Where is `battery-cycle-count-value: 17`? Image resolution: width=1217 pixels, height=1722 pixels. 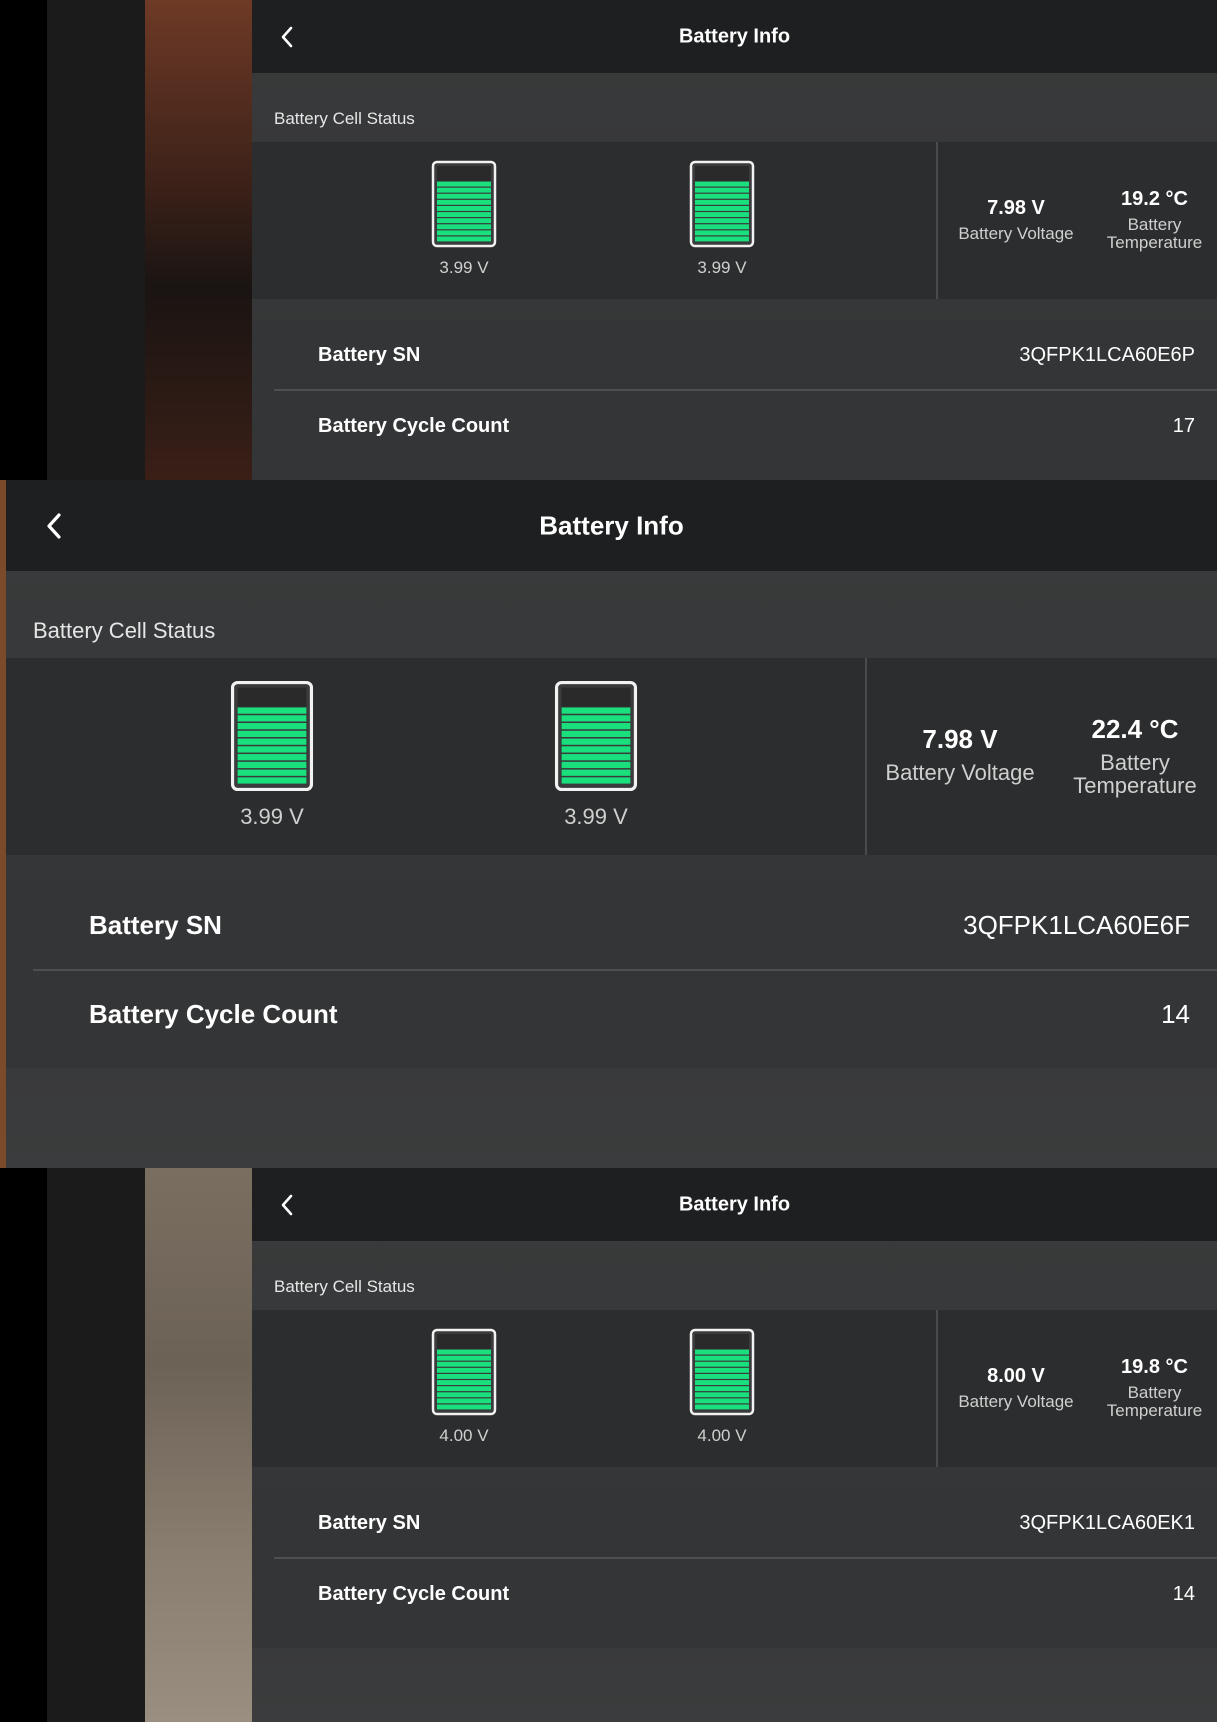 battery-cycle-count-value: 17 is located at coordinates (1183, 425).